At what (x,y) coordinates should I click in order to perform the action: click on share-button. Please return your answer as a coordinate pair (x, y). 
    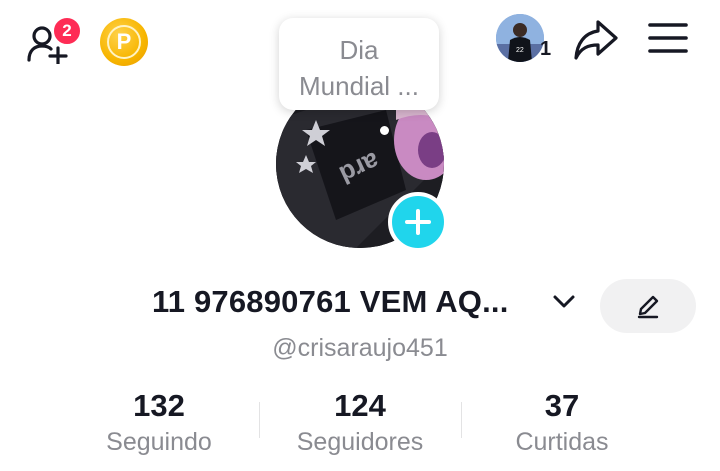
    Looking at the image, I should click on (596, 42).